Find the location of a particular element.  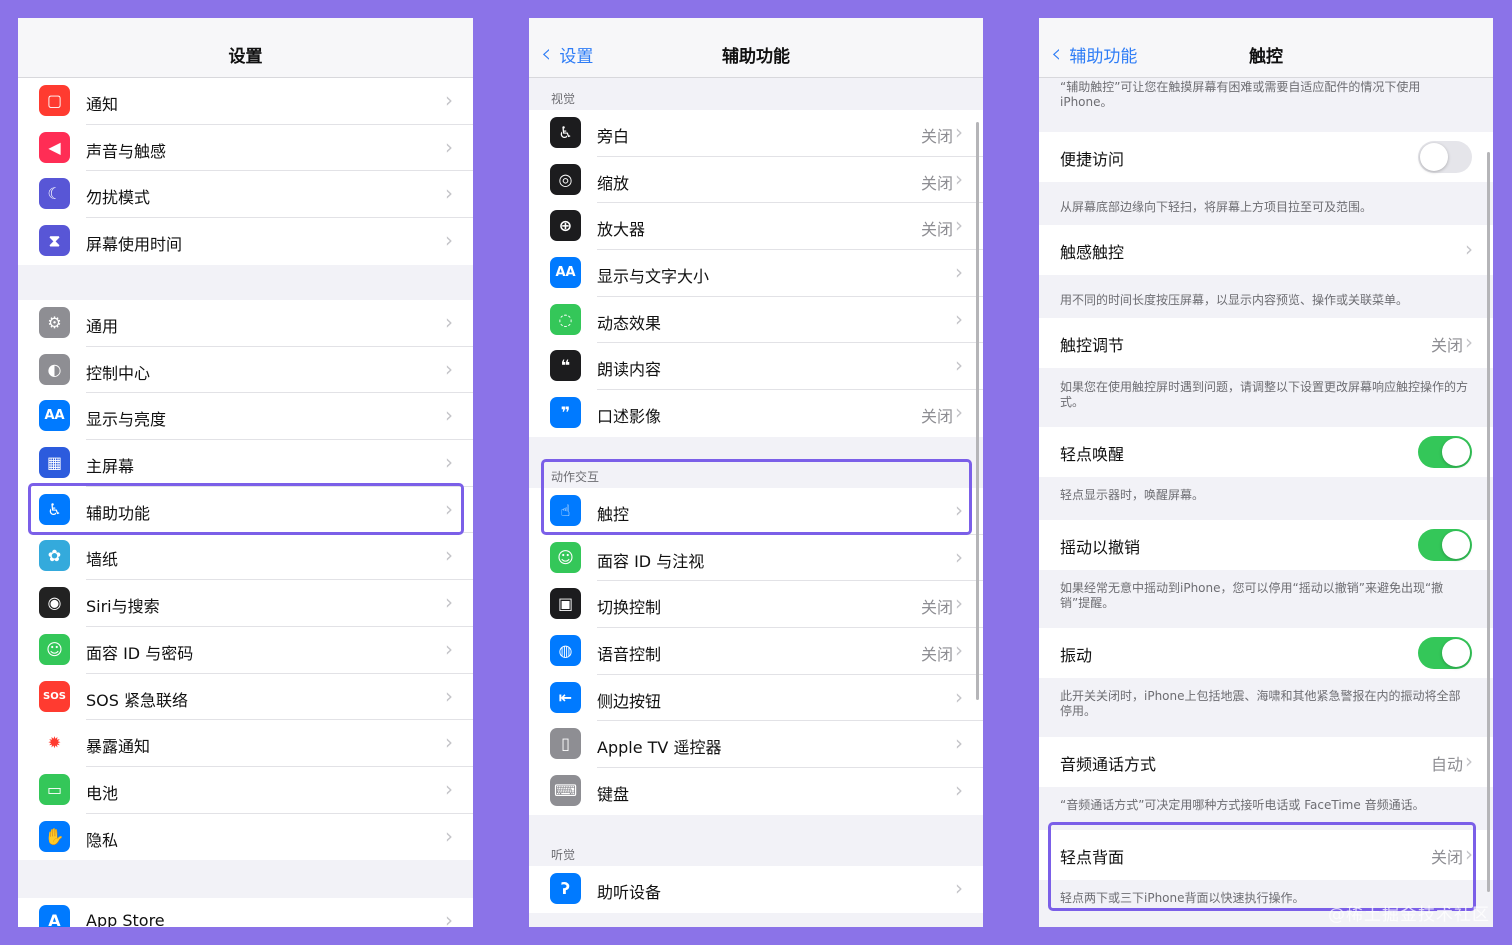

list-item: ◍ 语音控制 关闭 › is located at coordinates (756, 651).